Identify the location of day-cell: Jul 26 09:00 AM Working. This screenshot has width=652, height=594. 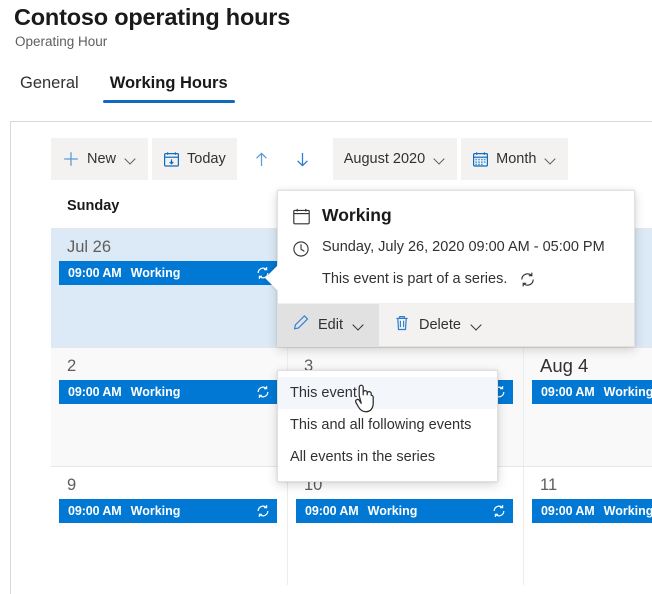
(169, 288).